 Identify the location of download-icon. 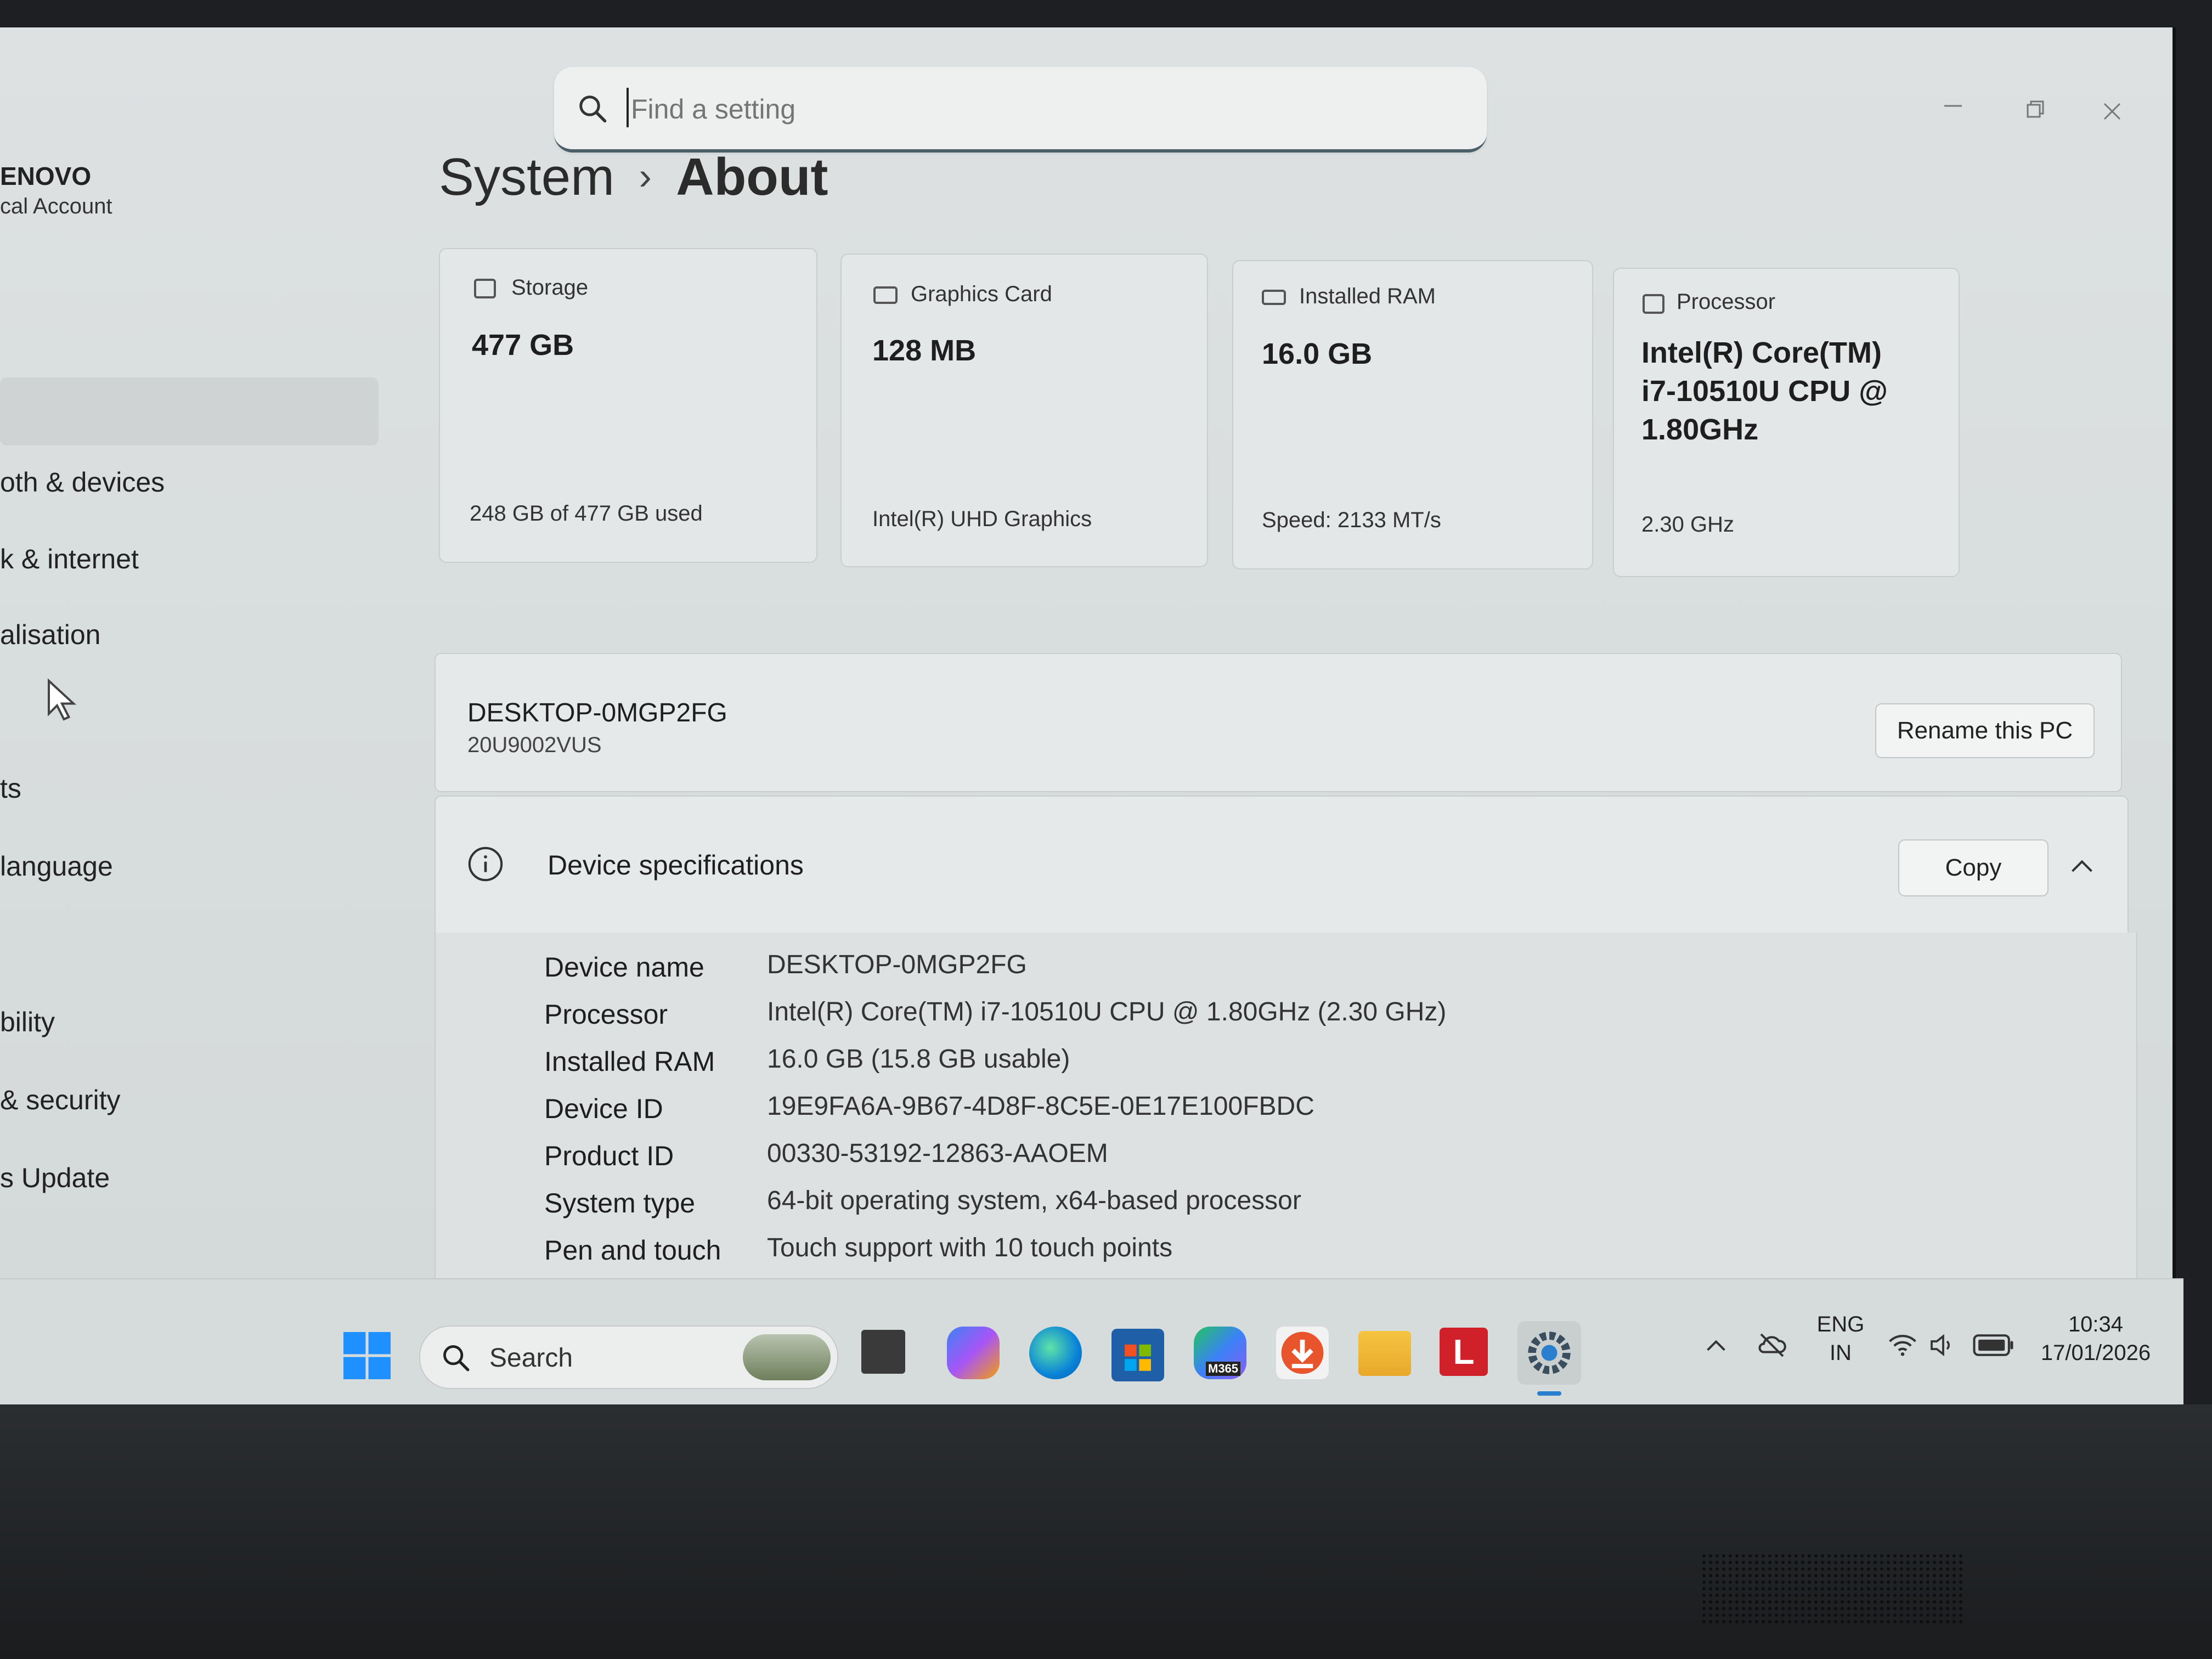
(1303, 1352).